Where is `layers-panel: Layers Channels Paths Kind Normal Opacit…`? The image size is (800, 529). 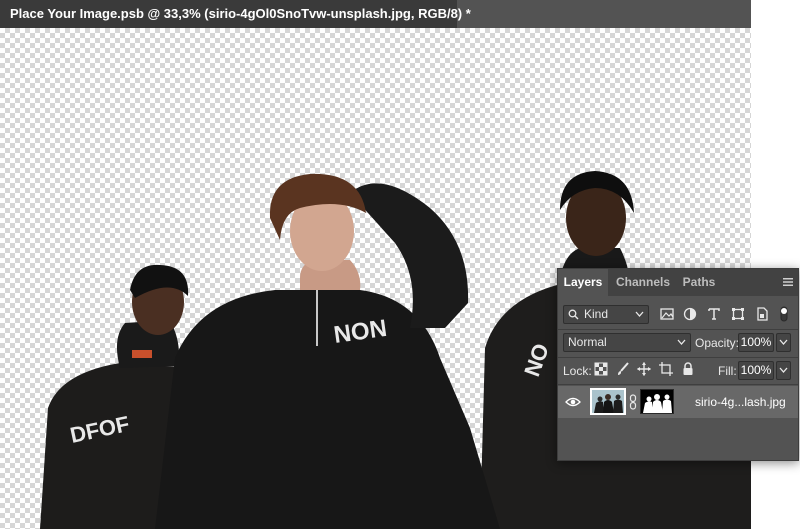 layers-panel: Layers Channels Paths Kind Normal Opacit… is located at coordinates (678, 364).